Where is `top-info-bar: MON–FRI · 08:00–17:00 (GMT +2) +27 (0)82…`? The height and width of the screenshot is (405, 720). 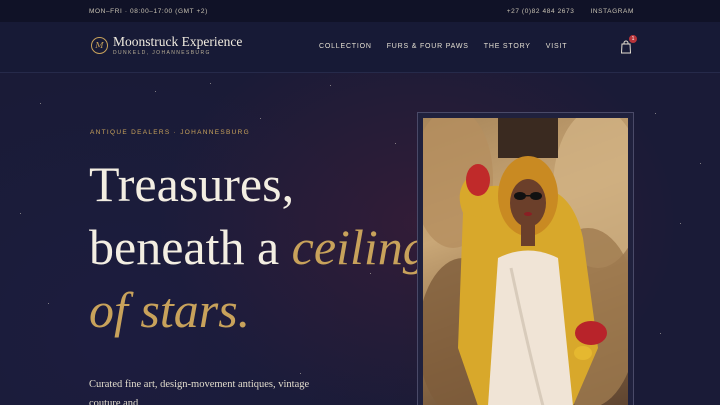 top-info-bar: MON–FRI · 08:00–17:00 (GMT +2) +27 (0)82… is located at coordinates (360, 11).